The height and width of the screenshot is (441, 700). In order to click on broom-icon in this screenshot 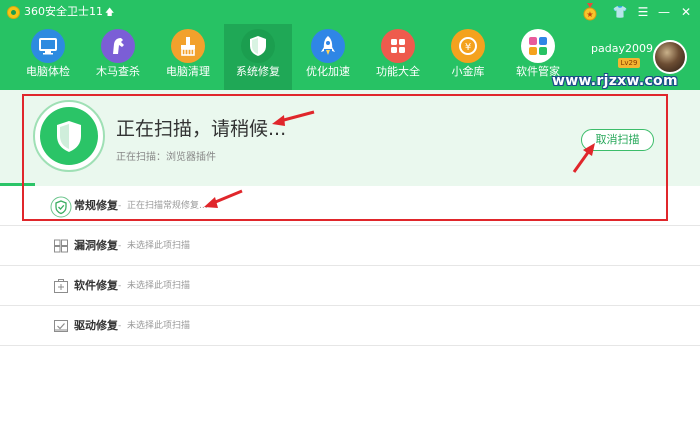, I will do `click(188, 46)`.